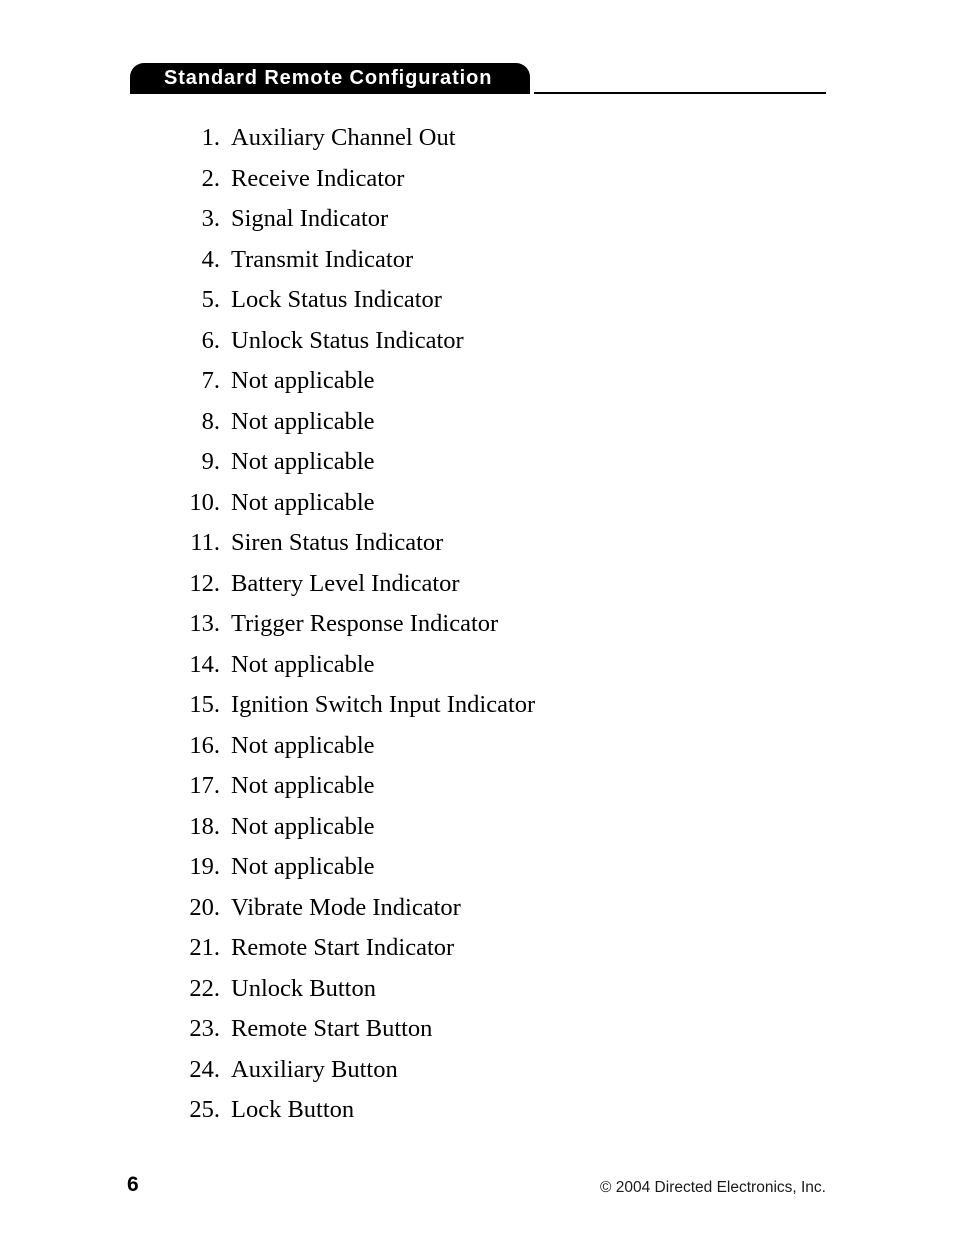 This screenshot has width=954, height=1235. What do you see at coordinates (204, 1109) in the screenshot?
I see `list-item-number: 25.` at bounding box center [204, 1109].